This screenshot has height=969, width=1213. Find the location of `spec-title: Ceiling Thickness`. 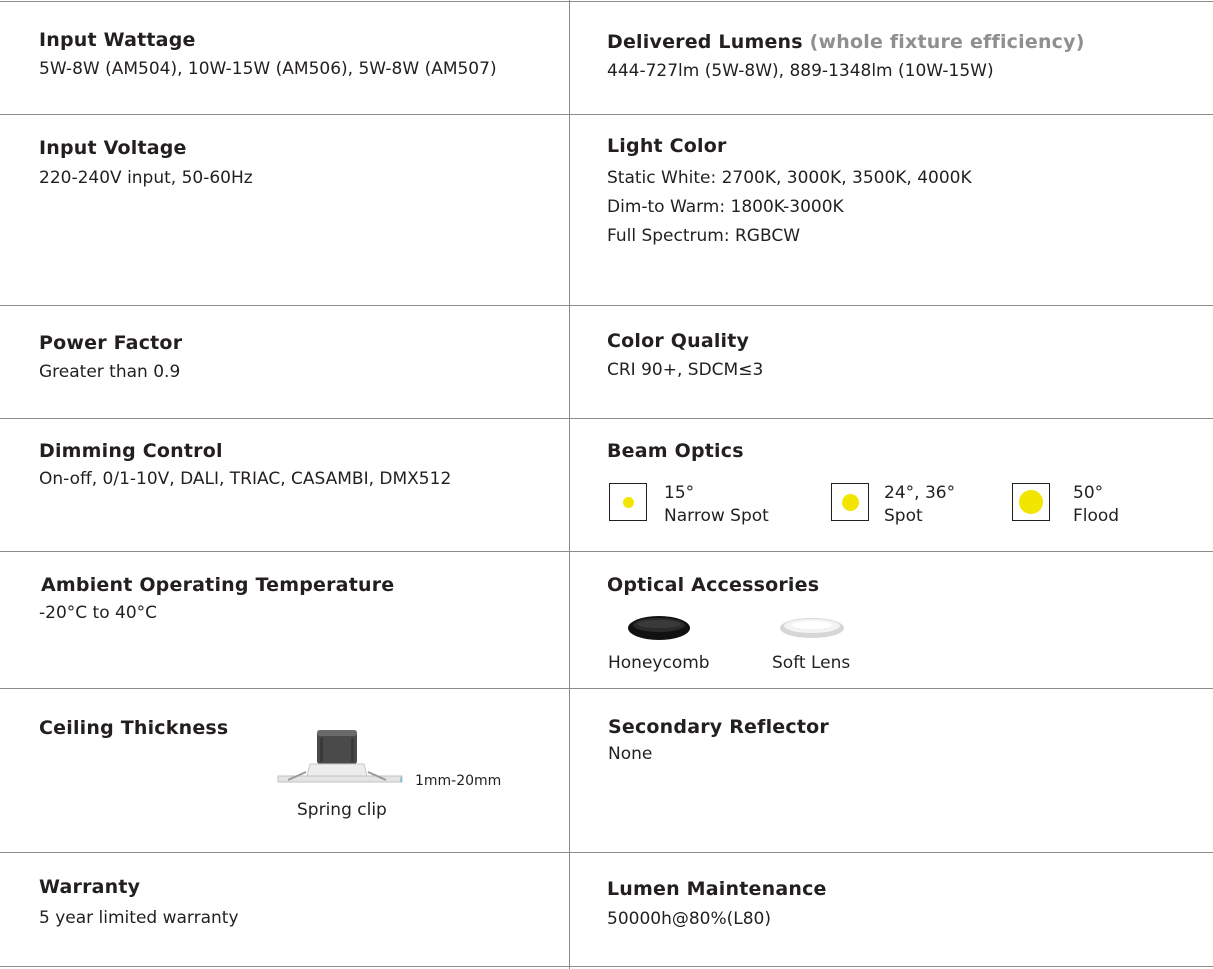

spec-title: Ceiling Thickness is located at coordinates (134, 728).